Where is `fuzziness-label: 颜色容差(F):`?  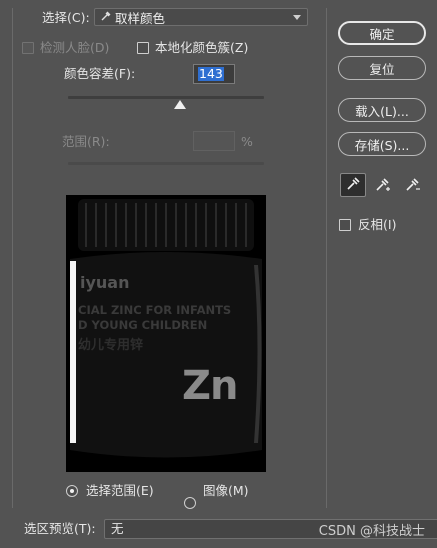 fuzziness-label: 颜色容差(F): is located at coordinates (100, 73).